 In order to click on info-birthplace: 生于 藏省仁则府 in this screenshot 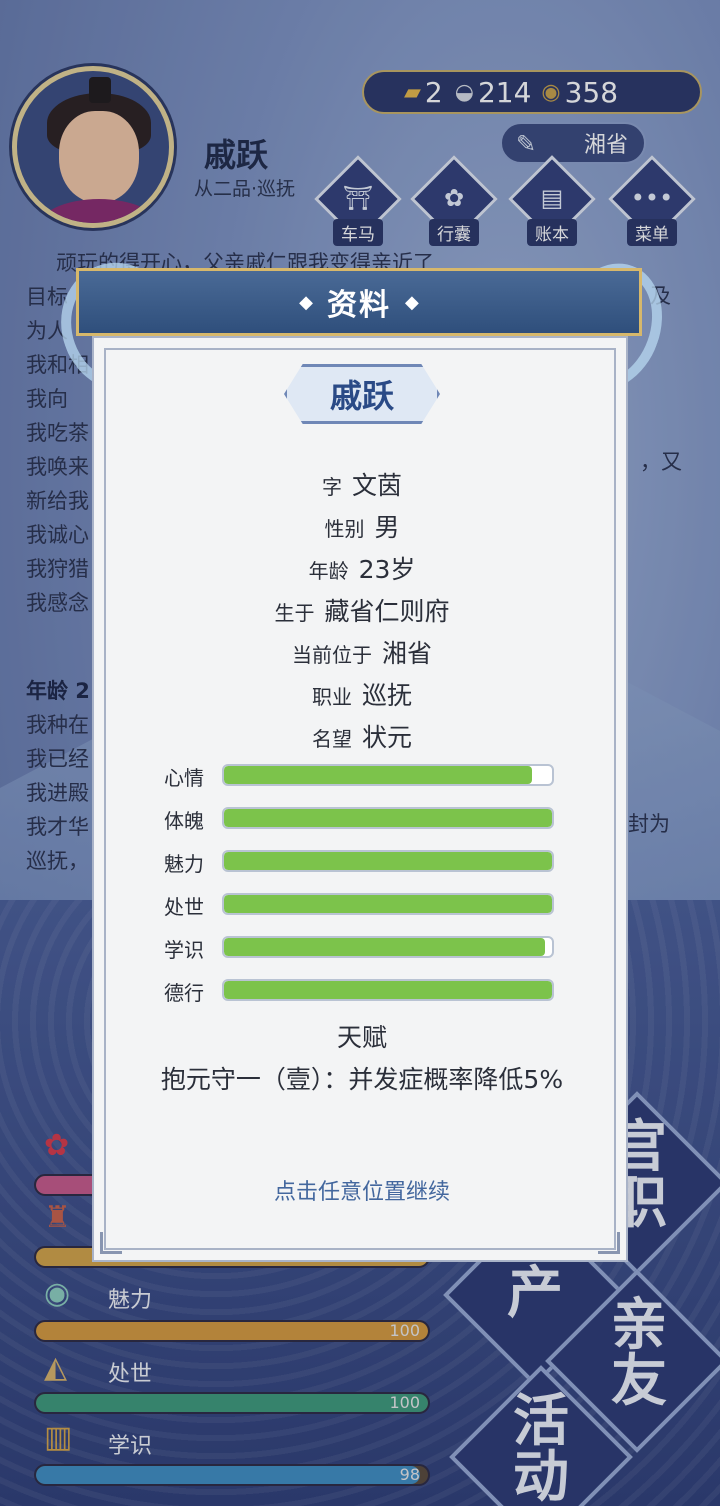, I will do `click(362, 611)`.